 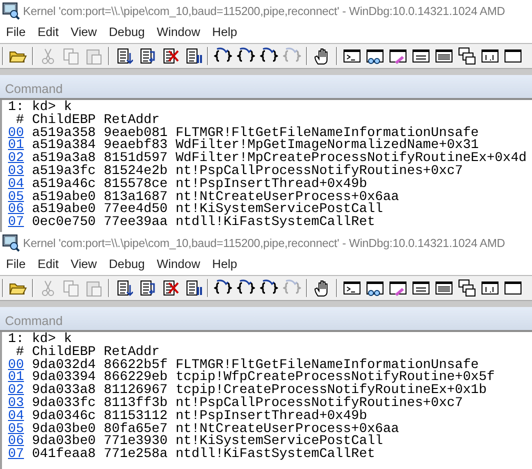 I want to click on return-address: 81524e2b, so click(x=136, y=171).